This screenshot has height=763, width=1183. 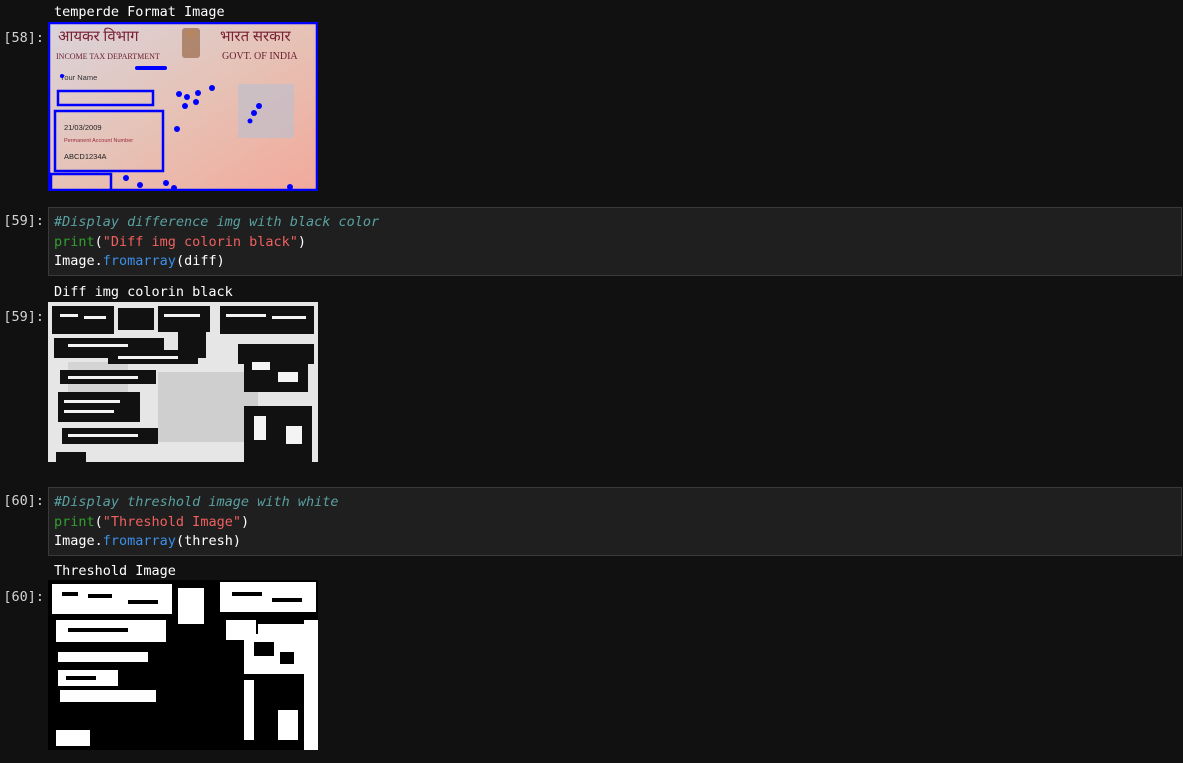 What do you see at coordinates (23, 597) in the screenshot?
I see `output-prompt-60: [60]:` at bounding box center [23, 597].